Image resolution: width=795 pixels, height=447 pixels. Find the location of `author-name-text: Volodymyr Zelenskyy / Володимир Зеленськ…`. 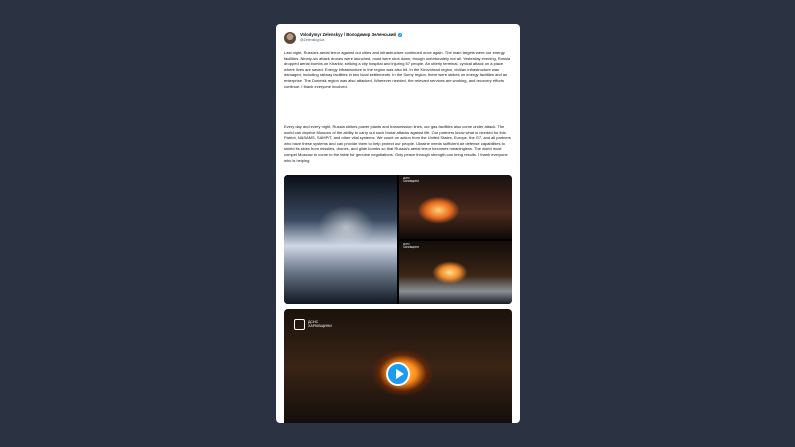

author-name-text: Volodymyr Zelenskyy / Володимир Зеленськ… is located at coordinates (348, 34).